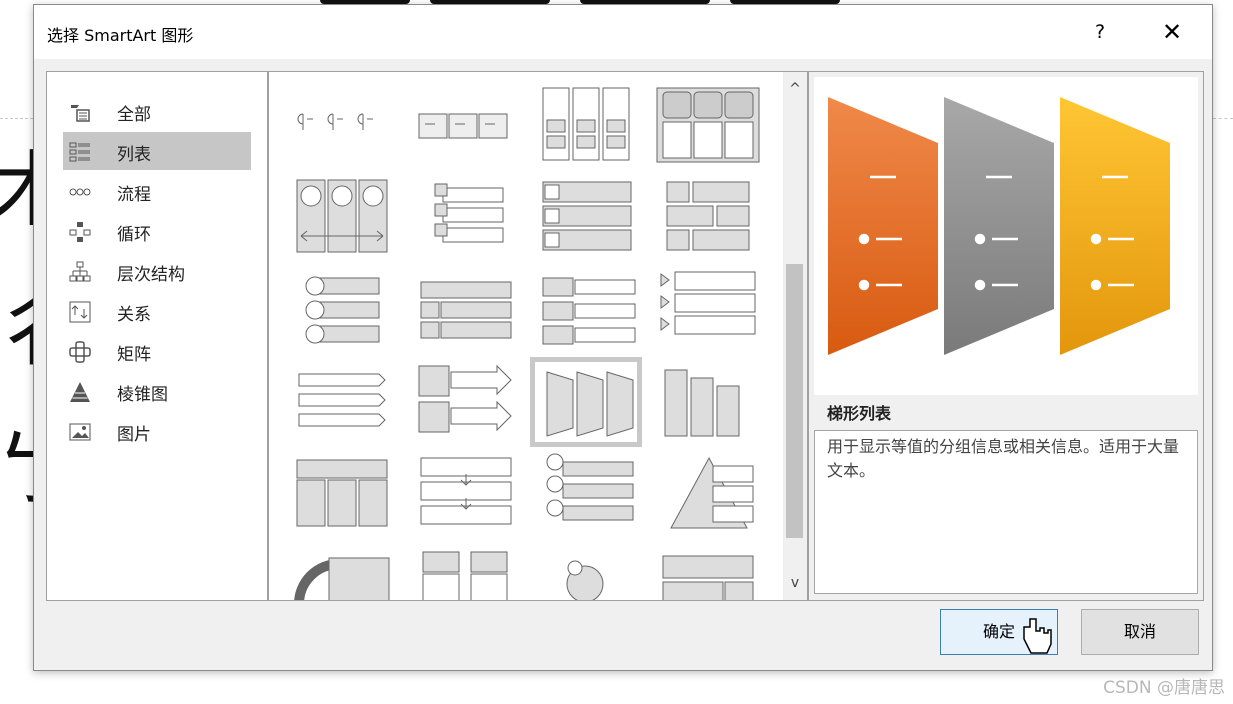 The image size is (1233, 704). Describe the element at coordinates (120, 35) in the screenshot. I see `dialog-title: 选择 SmartArt 图形` at that location.